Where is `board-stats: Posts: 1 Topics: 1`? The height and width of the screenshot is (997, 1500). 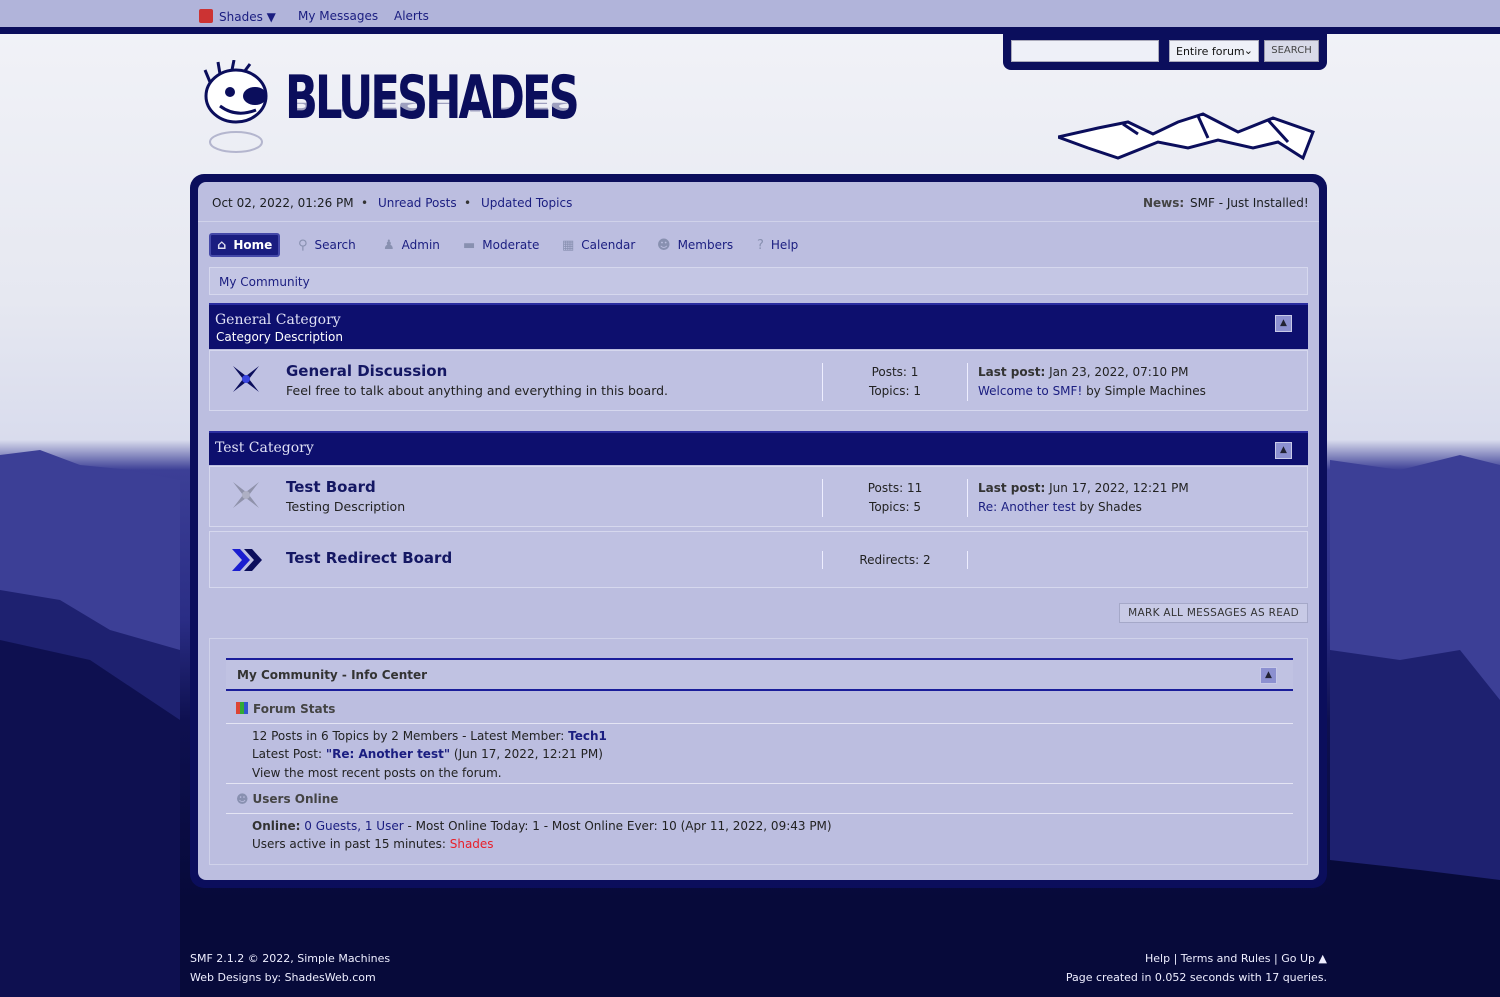 board-stats: Posts: 1 Topics: 1 is located at coordinates (895, 382).